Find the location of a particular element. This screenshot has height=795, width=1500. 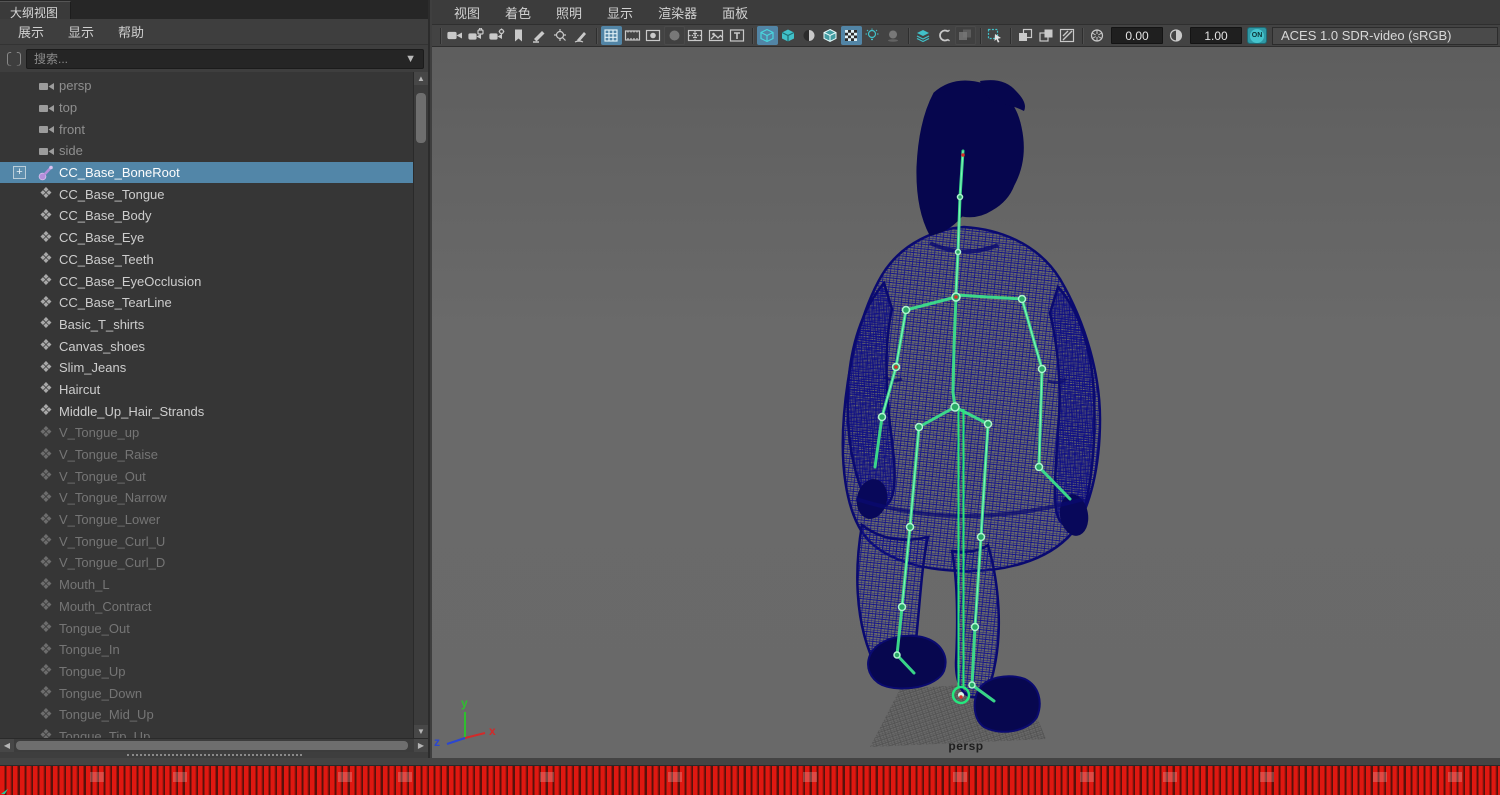

outliner-item-Canvas_shoes: ❖ Canvas_shoes is located at coordinates (206, 346).